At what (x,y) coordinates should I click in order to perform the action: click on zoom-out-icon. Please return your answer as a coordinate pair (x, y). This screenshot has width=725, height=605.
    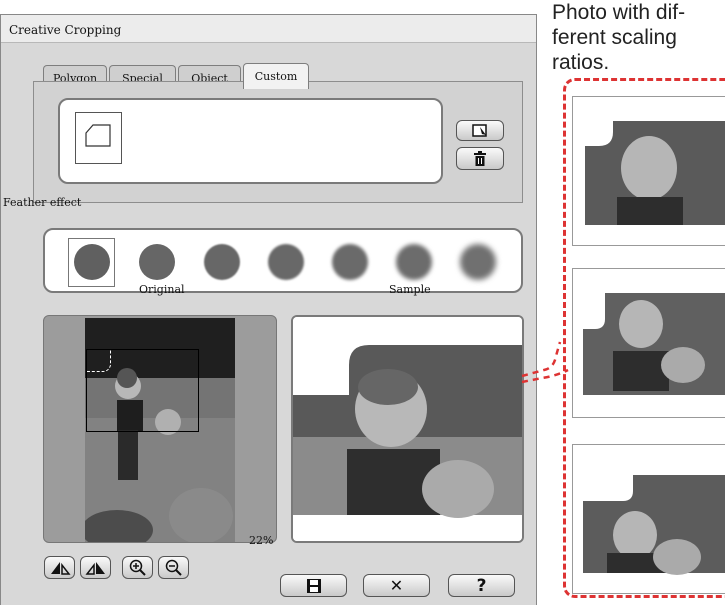
    Looking at the image, I should click on (173, 567).